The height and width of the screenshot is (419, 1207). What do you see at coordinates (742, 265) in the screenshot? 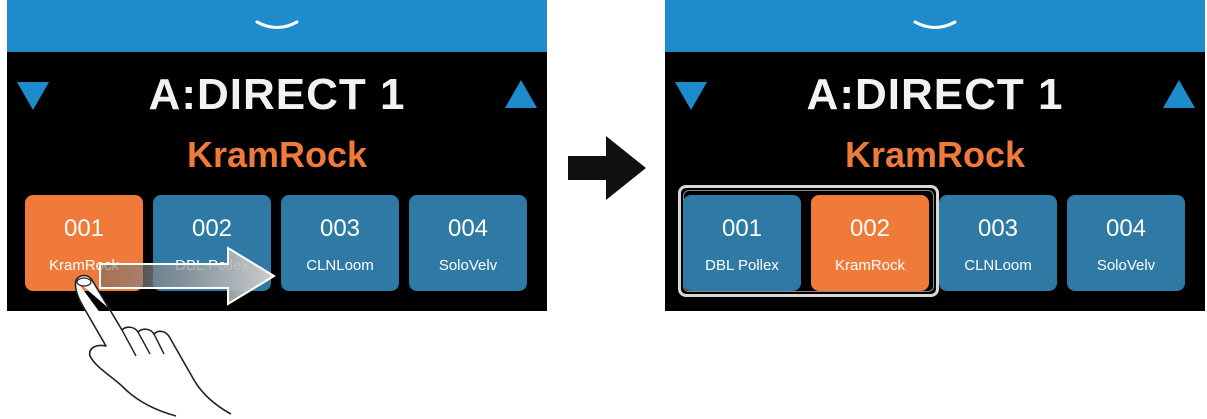
I see `slot-name: DBL Pollex` at bounding box center [742, 265].